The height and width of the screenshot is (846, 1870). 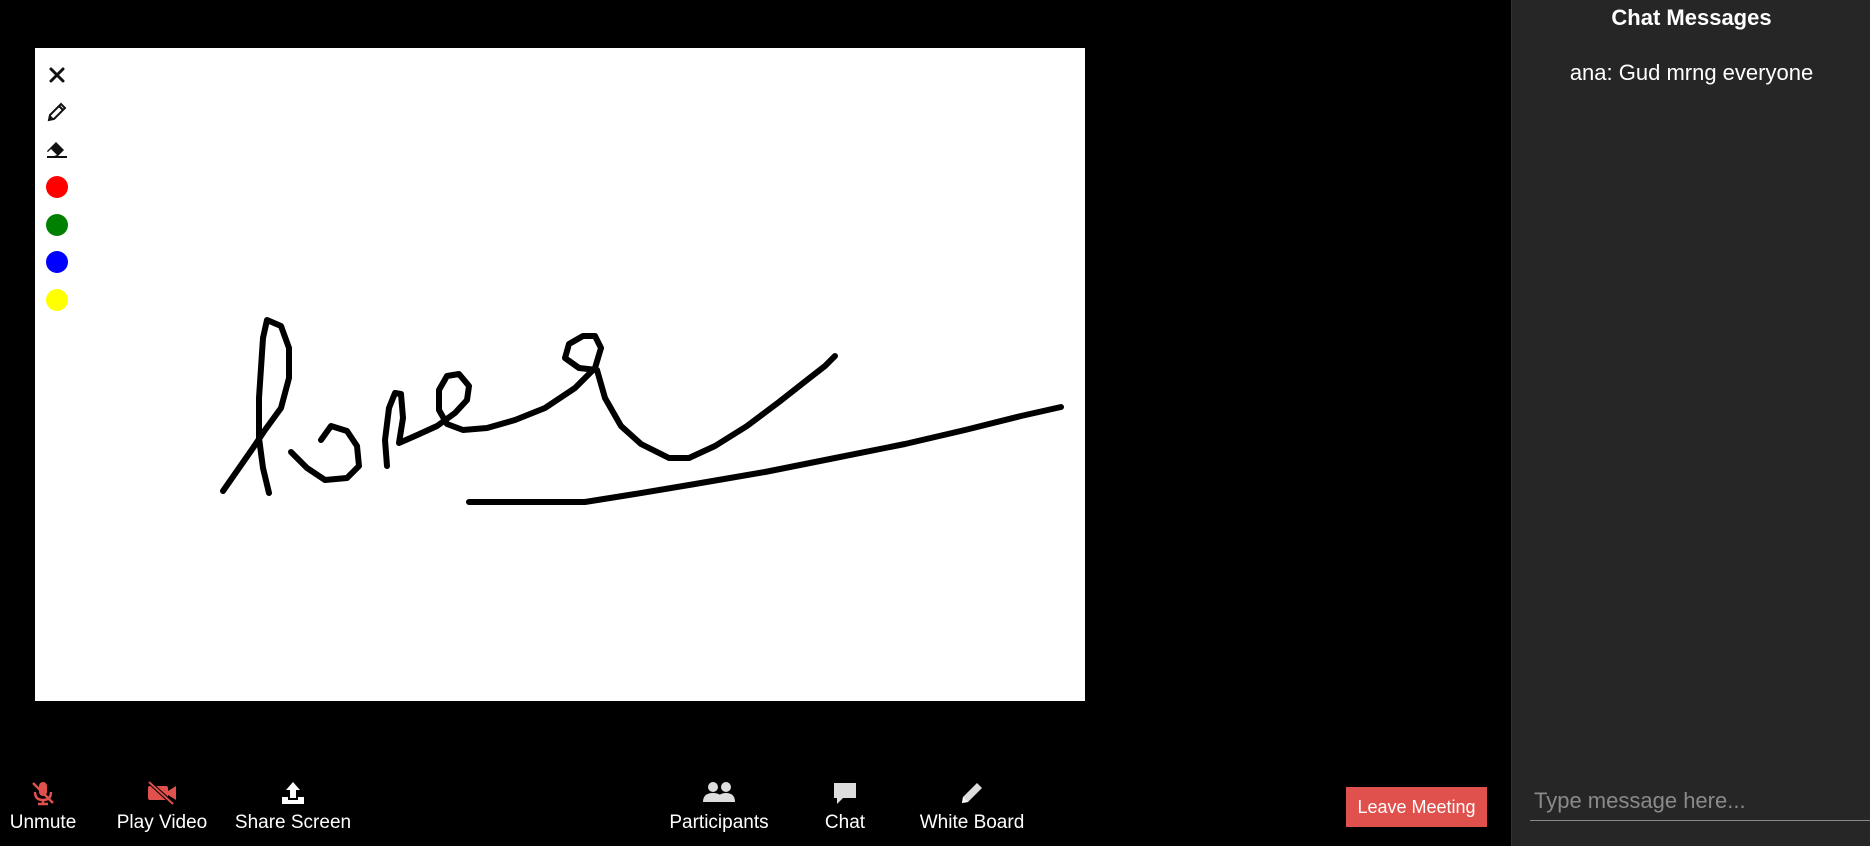 I want to click on color-green-swatch, so click(x=57, y=225).